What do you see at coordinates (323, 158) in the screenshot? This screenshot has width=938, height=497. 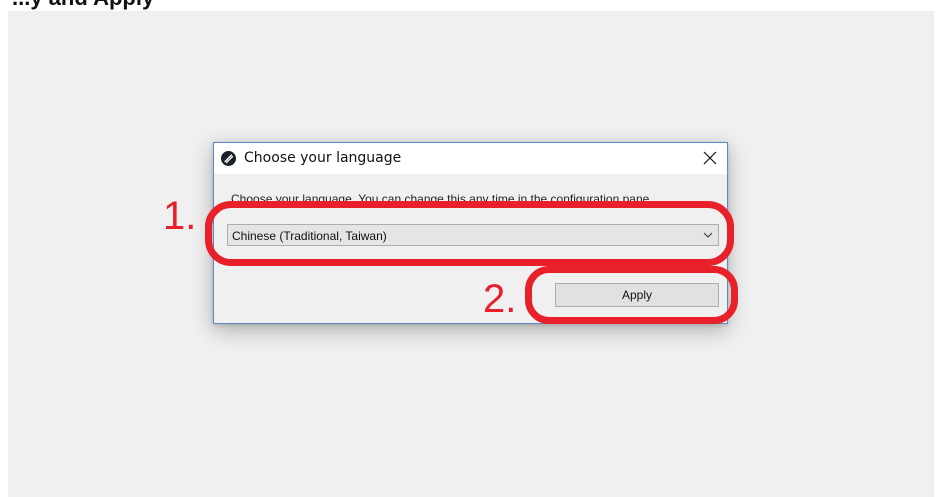 I see `dialog-title: Choose your language` at bounding box center [323, 158].